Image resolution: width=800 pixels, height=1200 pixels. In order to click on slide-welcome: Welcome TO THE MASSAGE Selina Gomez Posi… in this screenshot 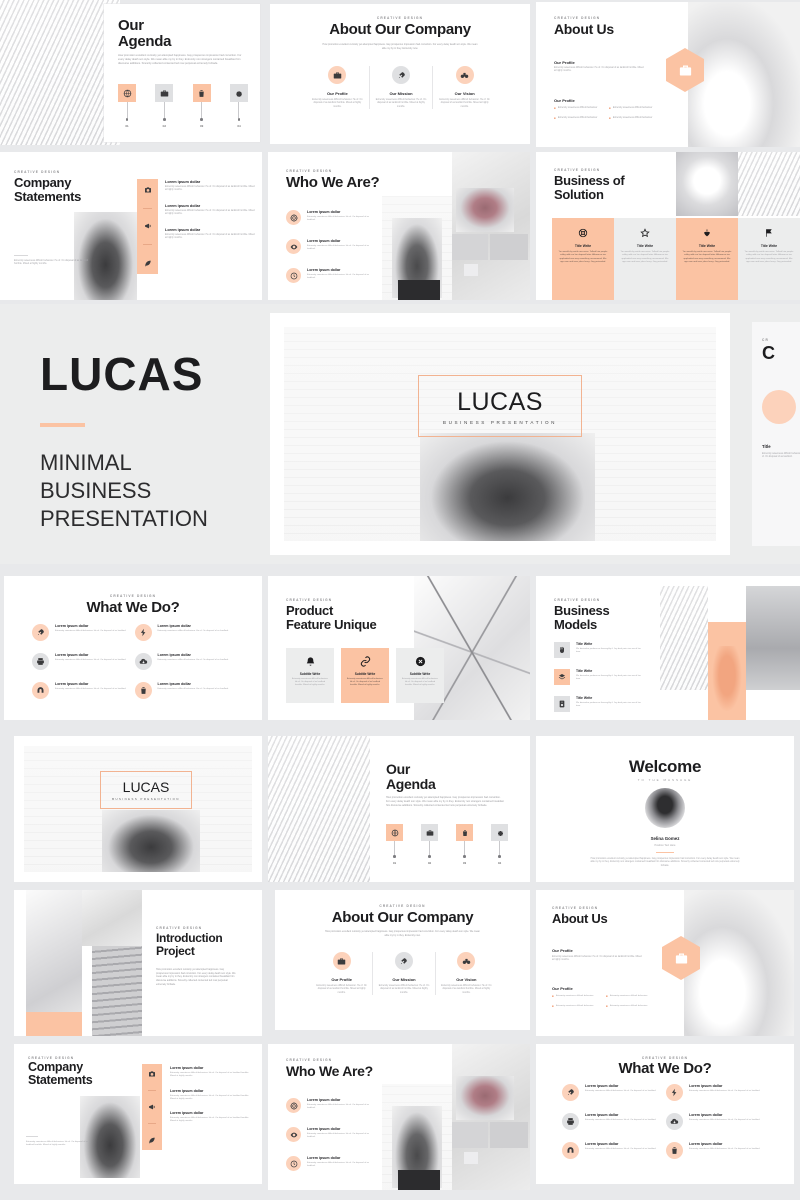, I will do `click(665, 809)`.